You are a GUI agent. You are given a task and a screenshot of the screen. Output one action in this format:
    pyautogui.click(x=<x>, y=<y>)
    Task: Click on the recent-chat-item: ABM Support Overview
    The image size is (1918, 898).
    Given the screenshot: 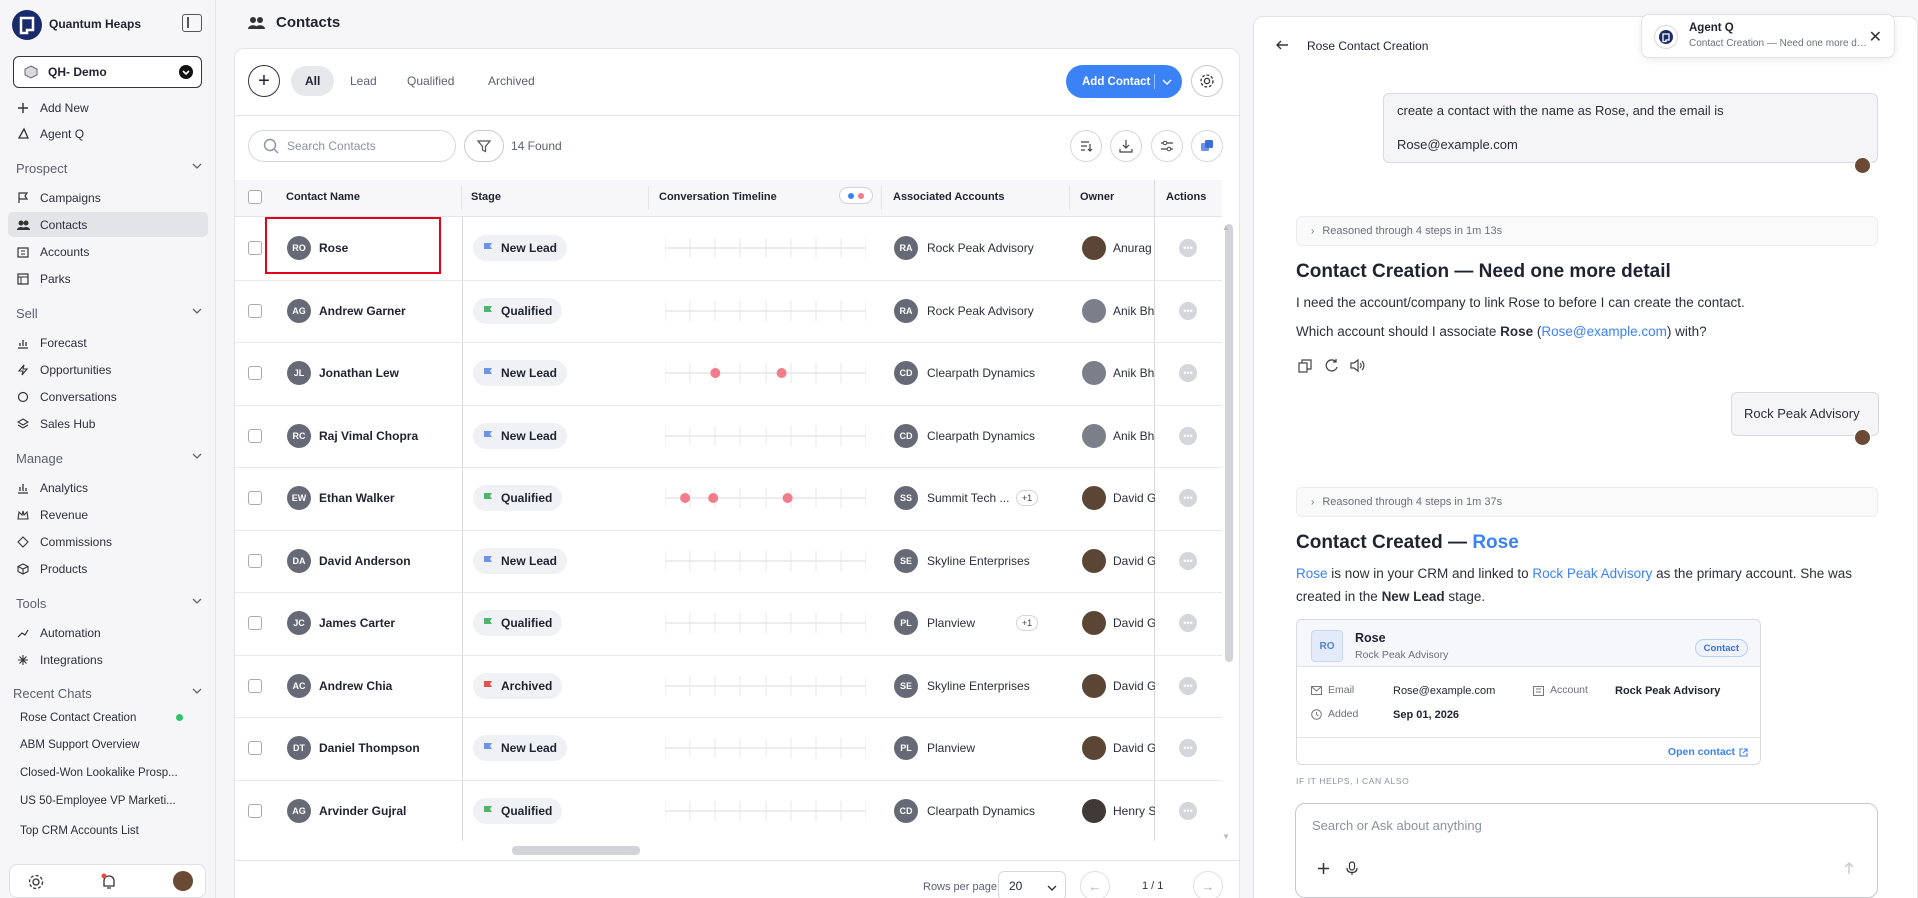 What is the action you would take?
    pyautogui.click(x=80, y=745)
    